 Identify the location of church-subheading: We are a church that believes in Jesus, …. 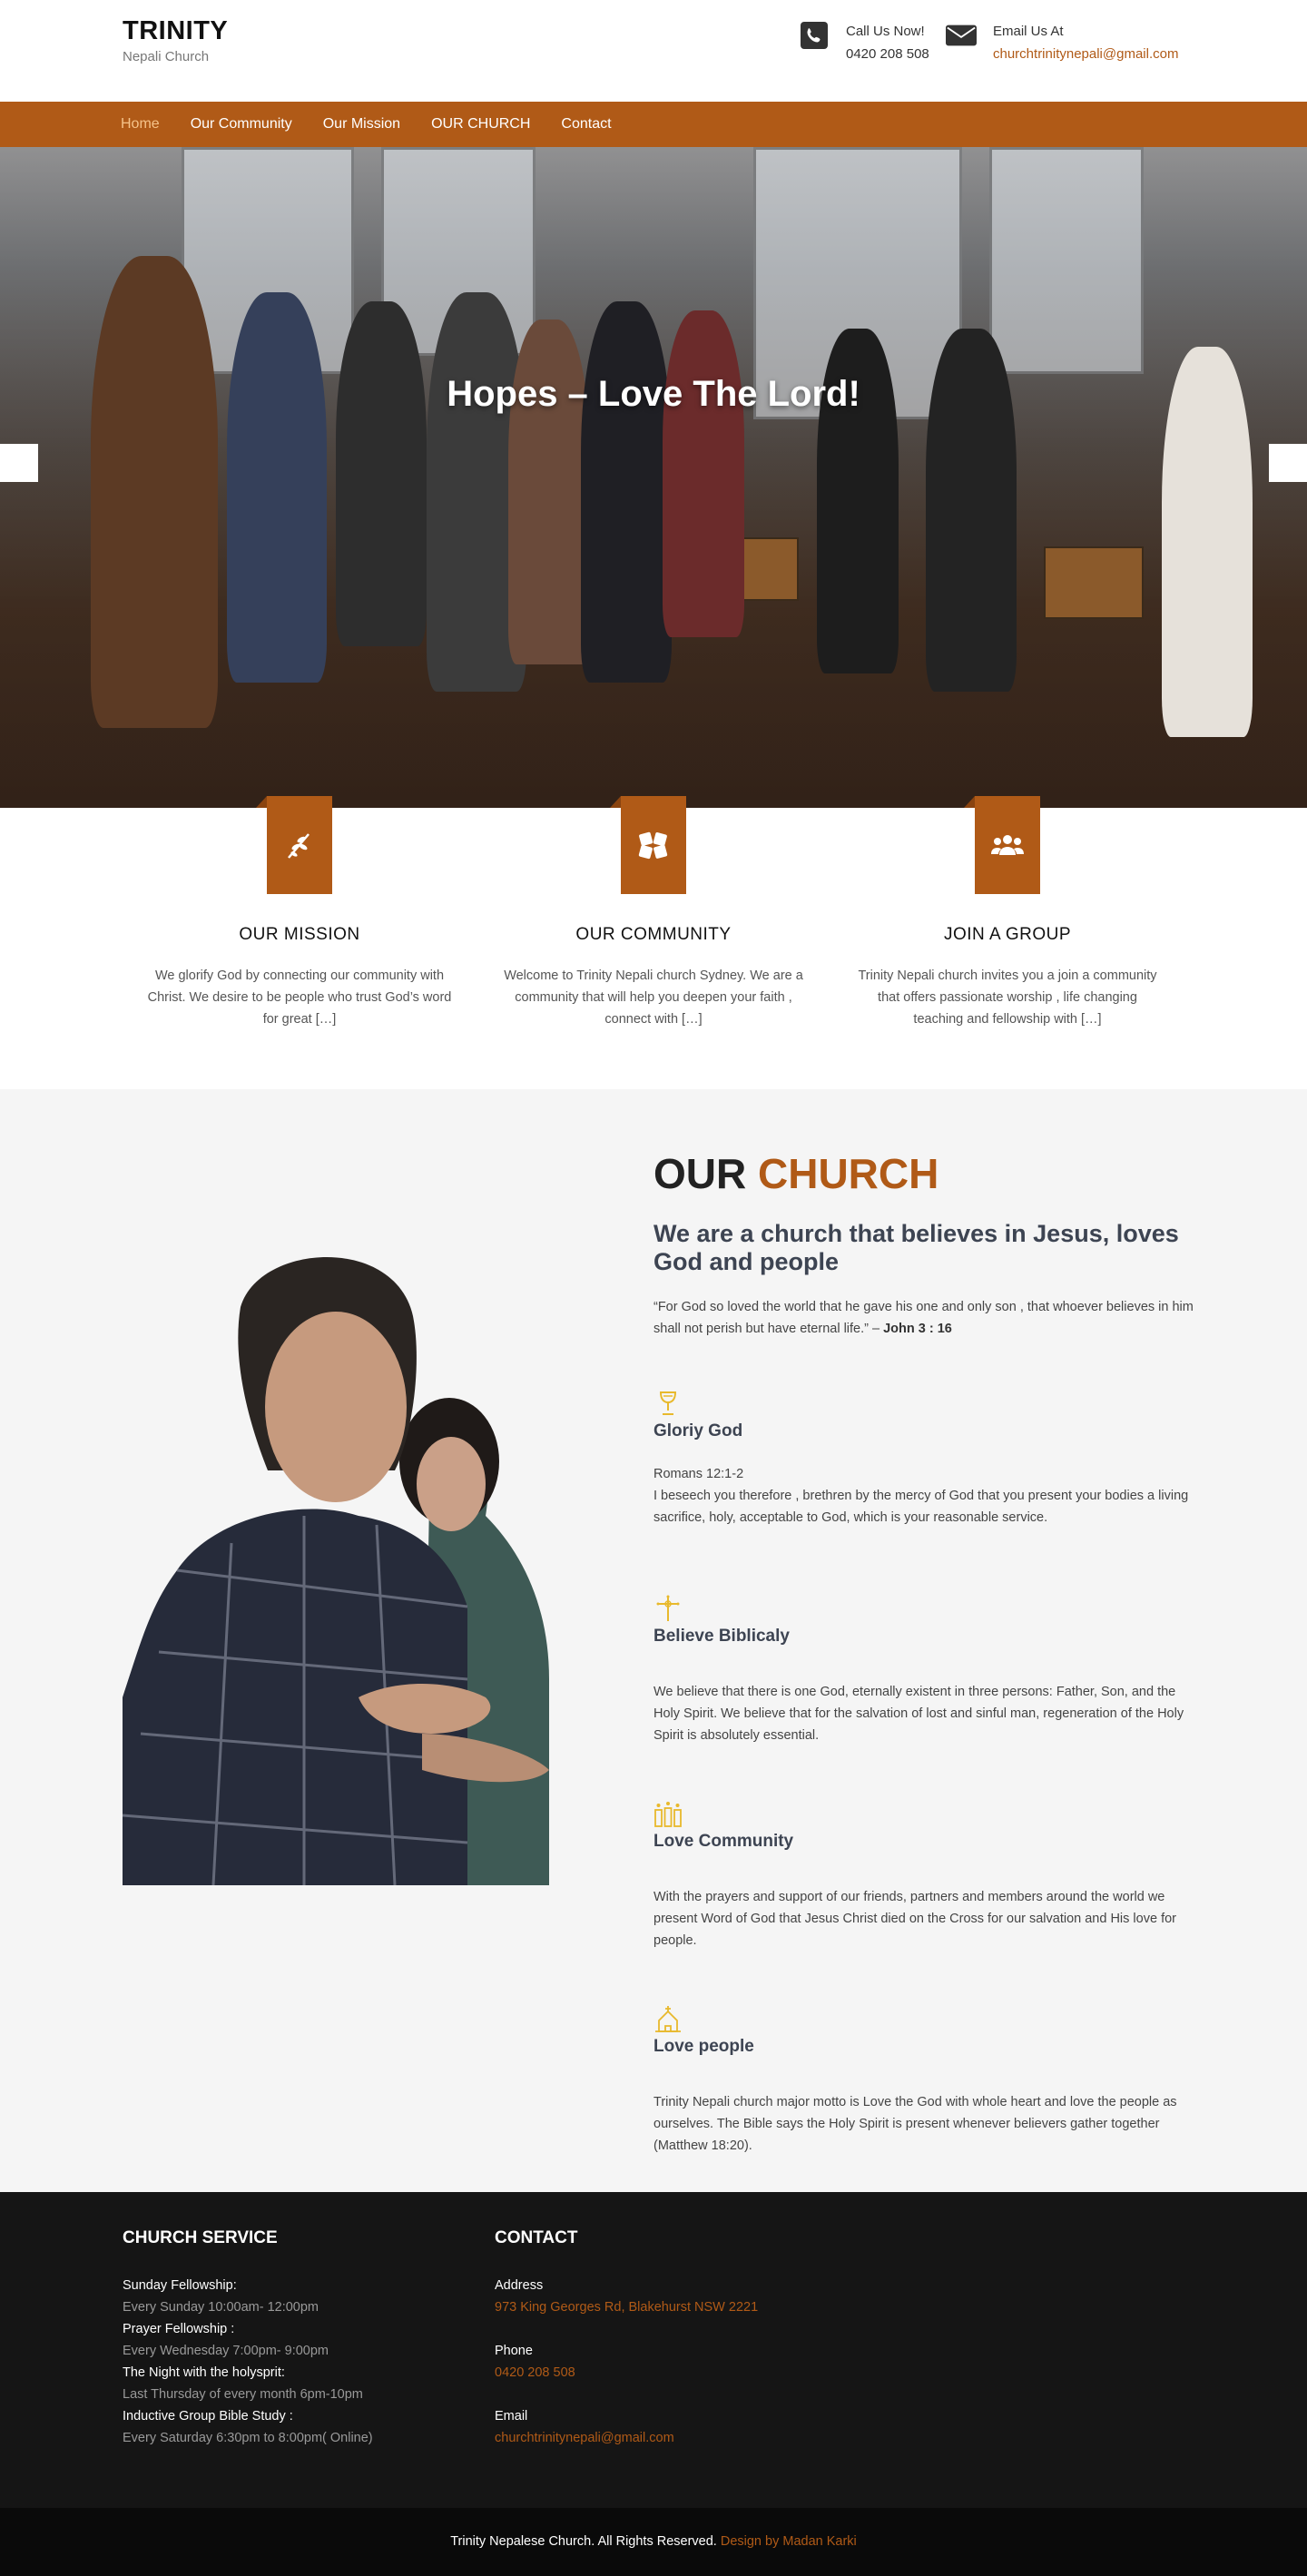
(916, 1247).